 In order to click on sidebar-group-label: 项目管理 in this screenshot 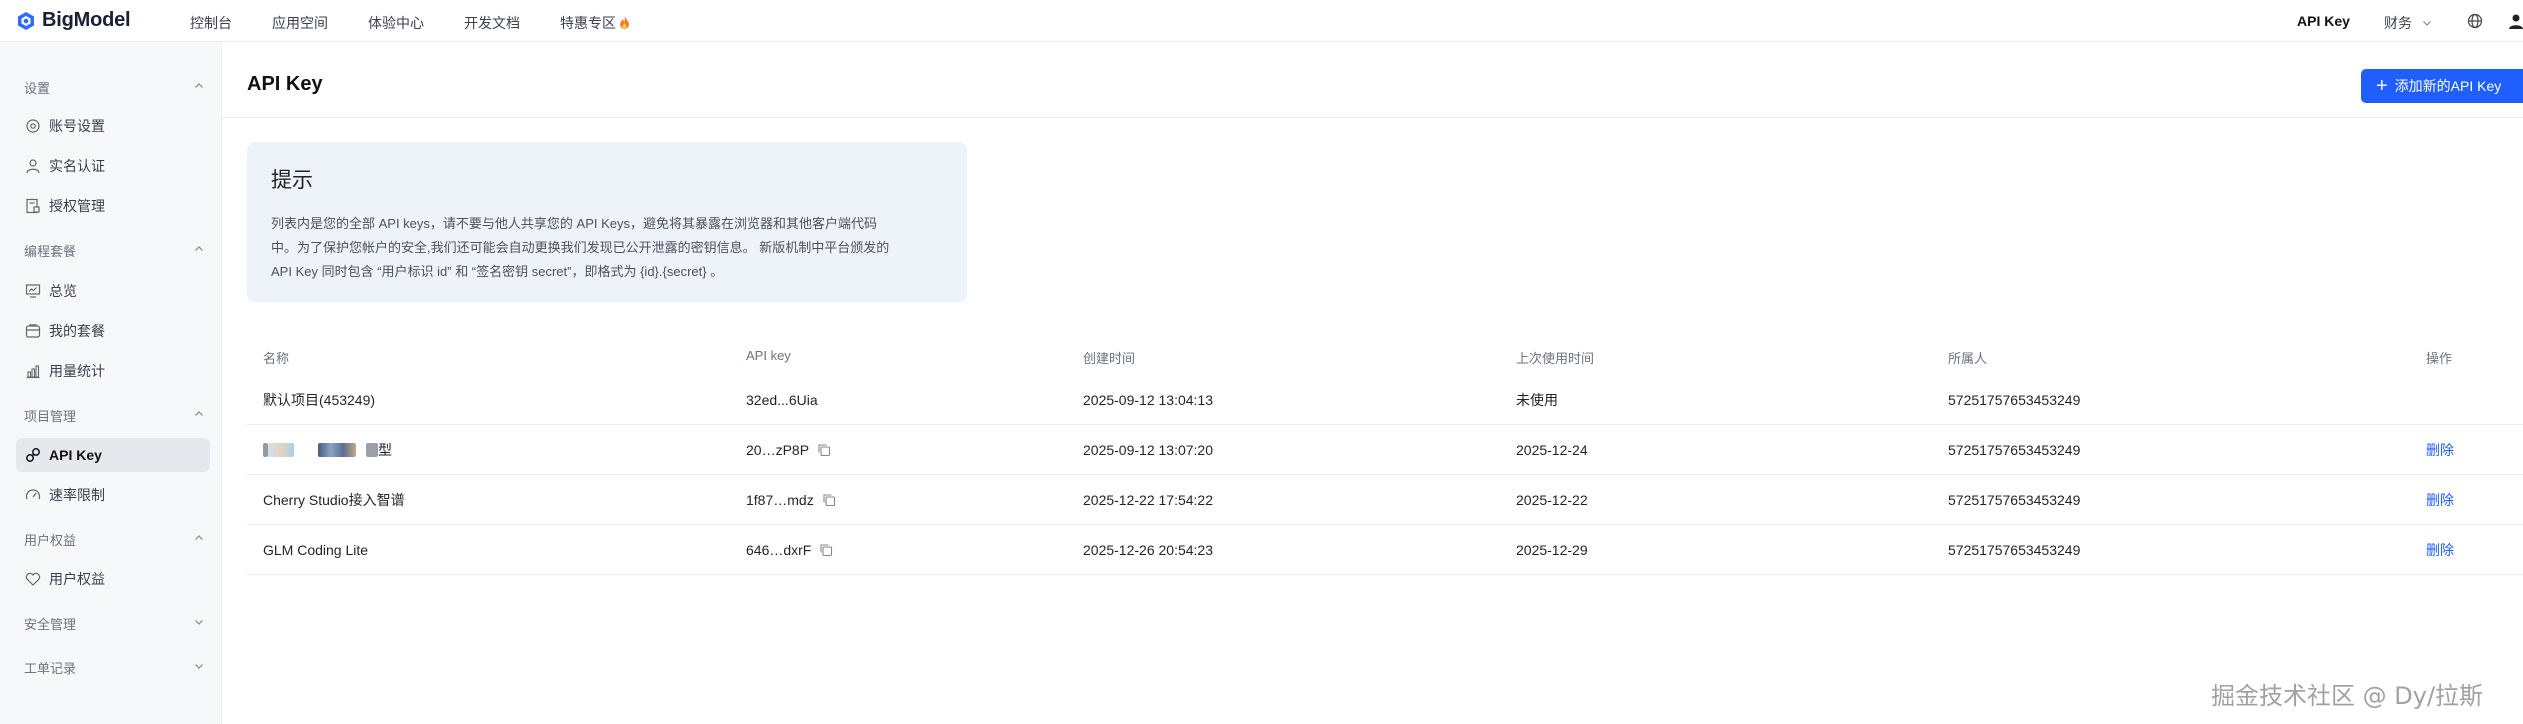, I will do `click(50, 416)`.